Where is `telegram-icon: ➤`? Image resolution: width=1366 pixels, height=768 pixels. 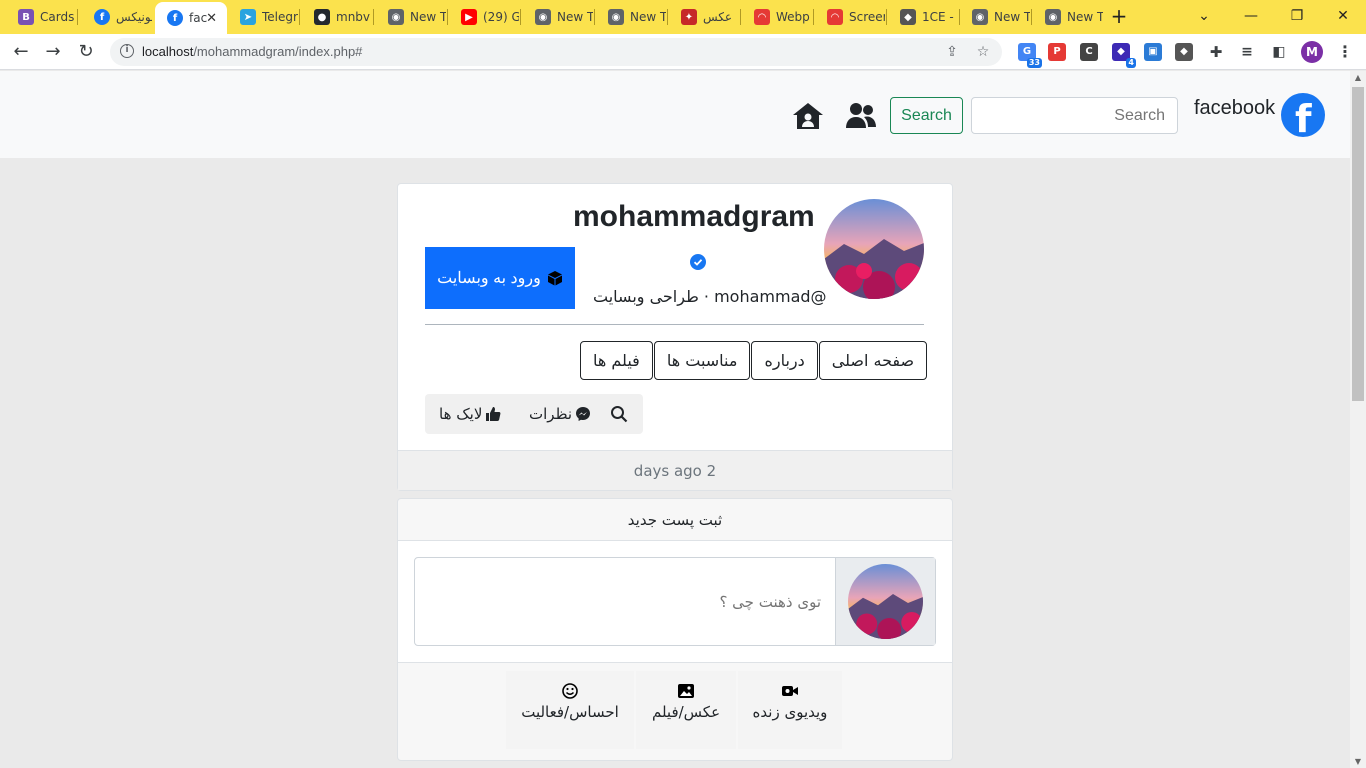 telegram-icon: ➤ is located at coordinates (248, 17).